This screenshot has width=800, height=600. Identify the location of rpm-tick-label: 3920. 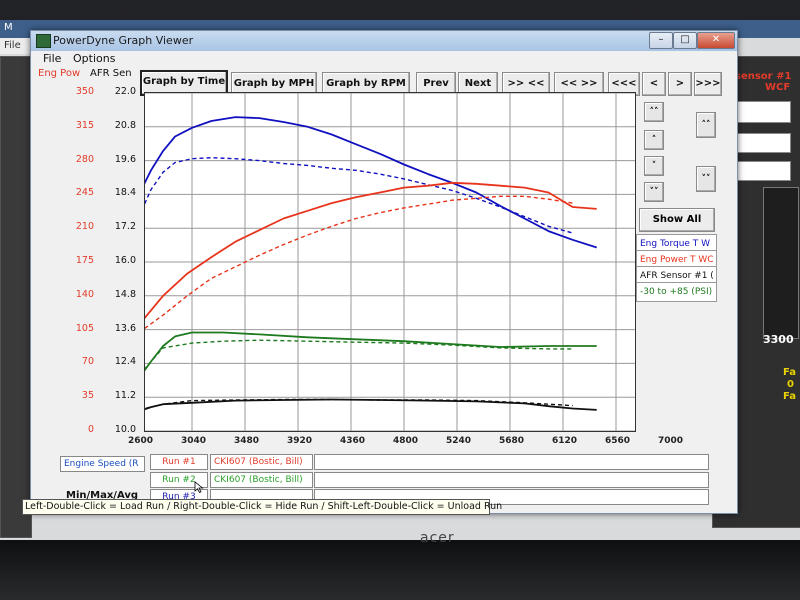
(300, 441).